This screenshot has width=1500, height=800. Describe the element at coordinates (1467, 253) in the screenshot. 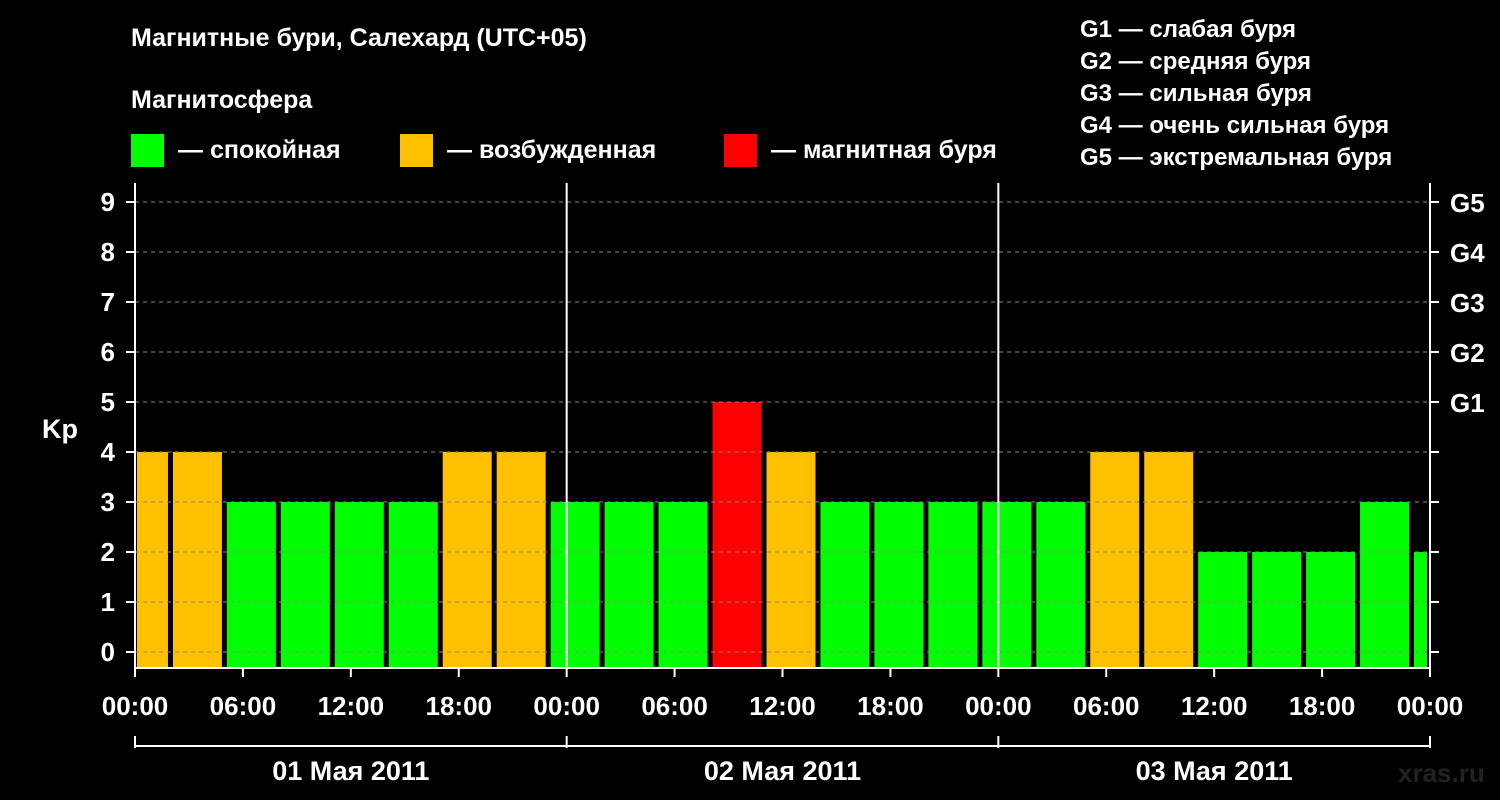

I see `g-scale-label: G4` at that location.